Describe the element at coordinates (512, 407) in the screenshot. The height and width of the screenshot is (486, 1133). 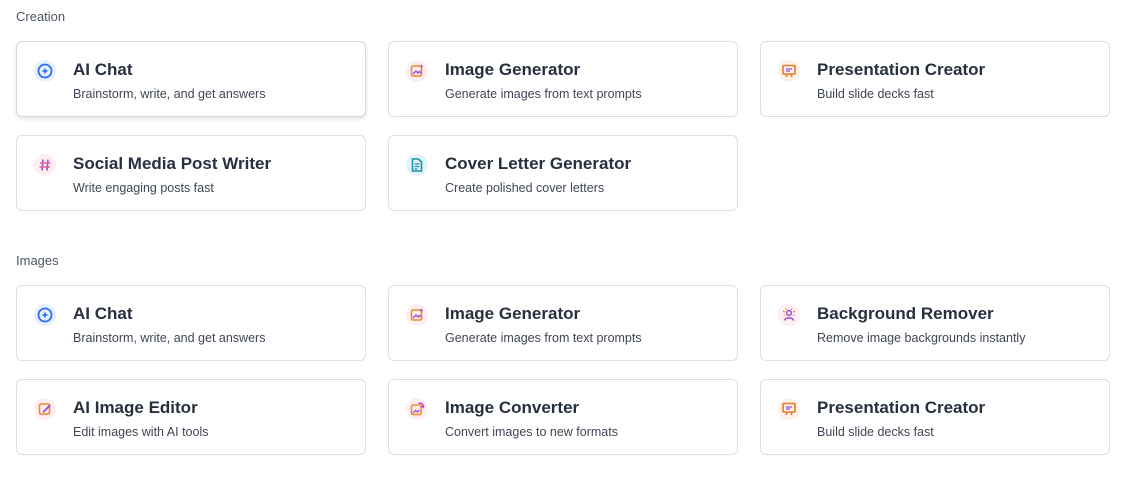
I see `card-title: Image Converter` at that location.